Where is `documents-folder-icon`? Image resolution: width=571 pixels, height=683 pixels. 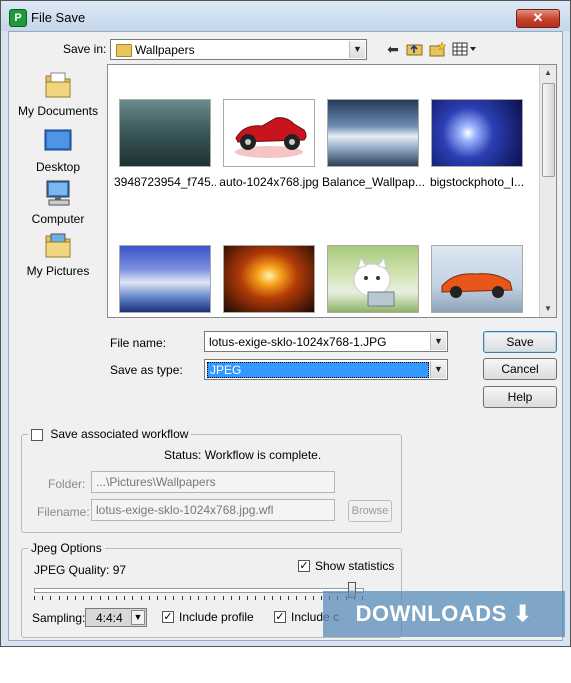 documents-folder-icon is located at coordinates (58, 85).